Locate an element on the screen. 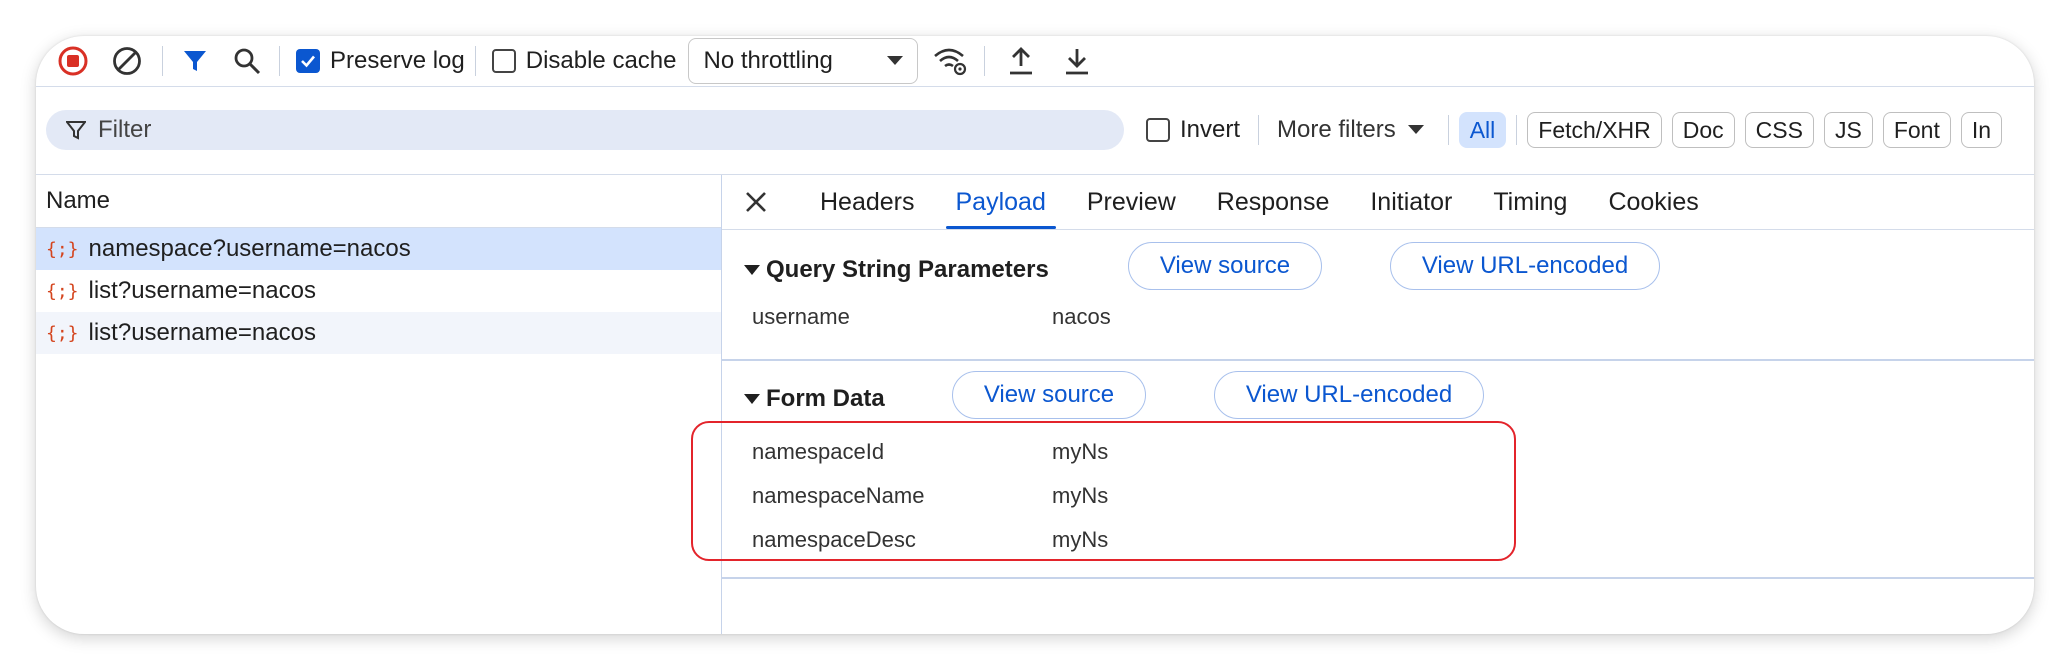 The width and height of the screenshot is (2072, 670). form-view-source-button: View source is located at coordinates (1049, 395).